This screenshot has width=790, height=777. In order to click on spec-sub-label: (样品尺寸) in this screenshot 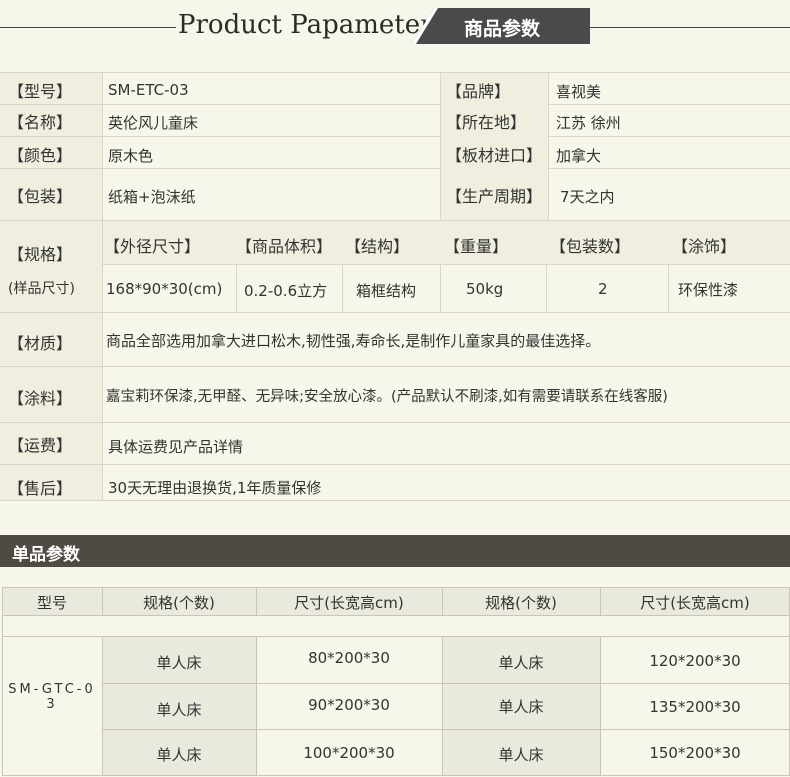, I will do `click(41, 289)`.